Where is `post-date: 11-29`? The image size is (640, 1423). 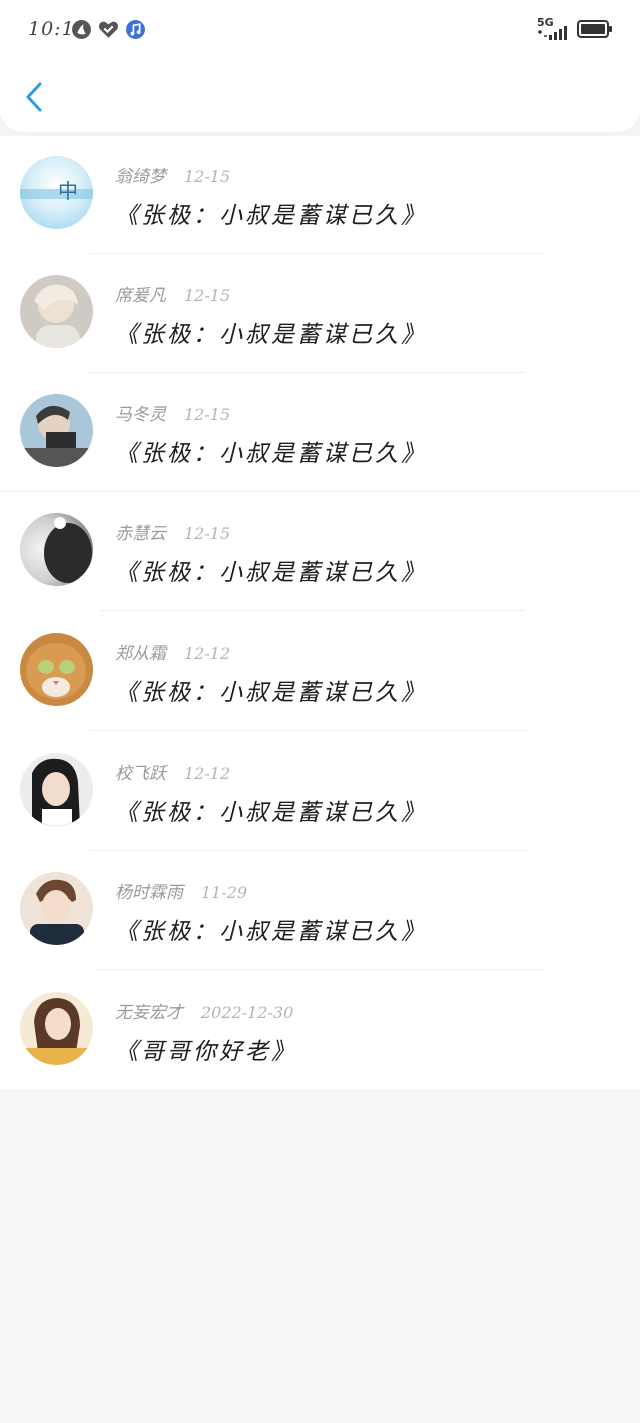 post-date: 11-29 is located at coordinates (224, 892).